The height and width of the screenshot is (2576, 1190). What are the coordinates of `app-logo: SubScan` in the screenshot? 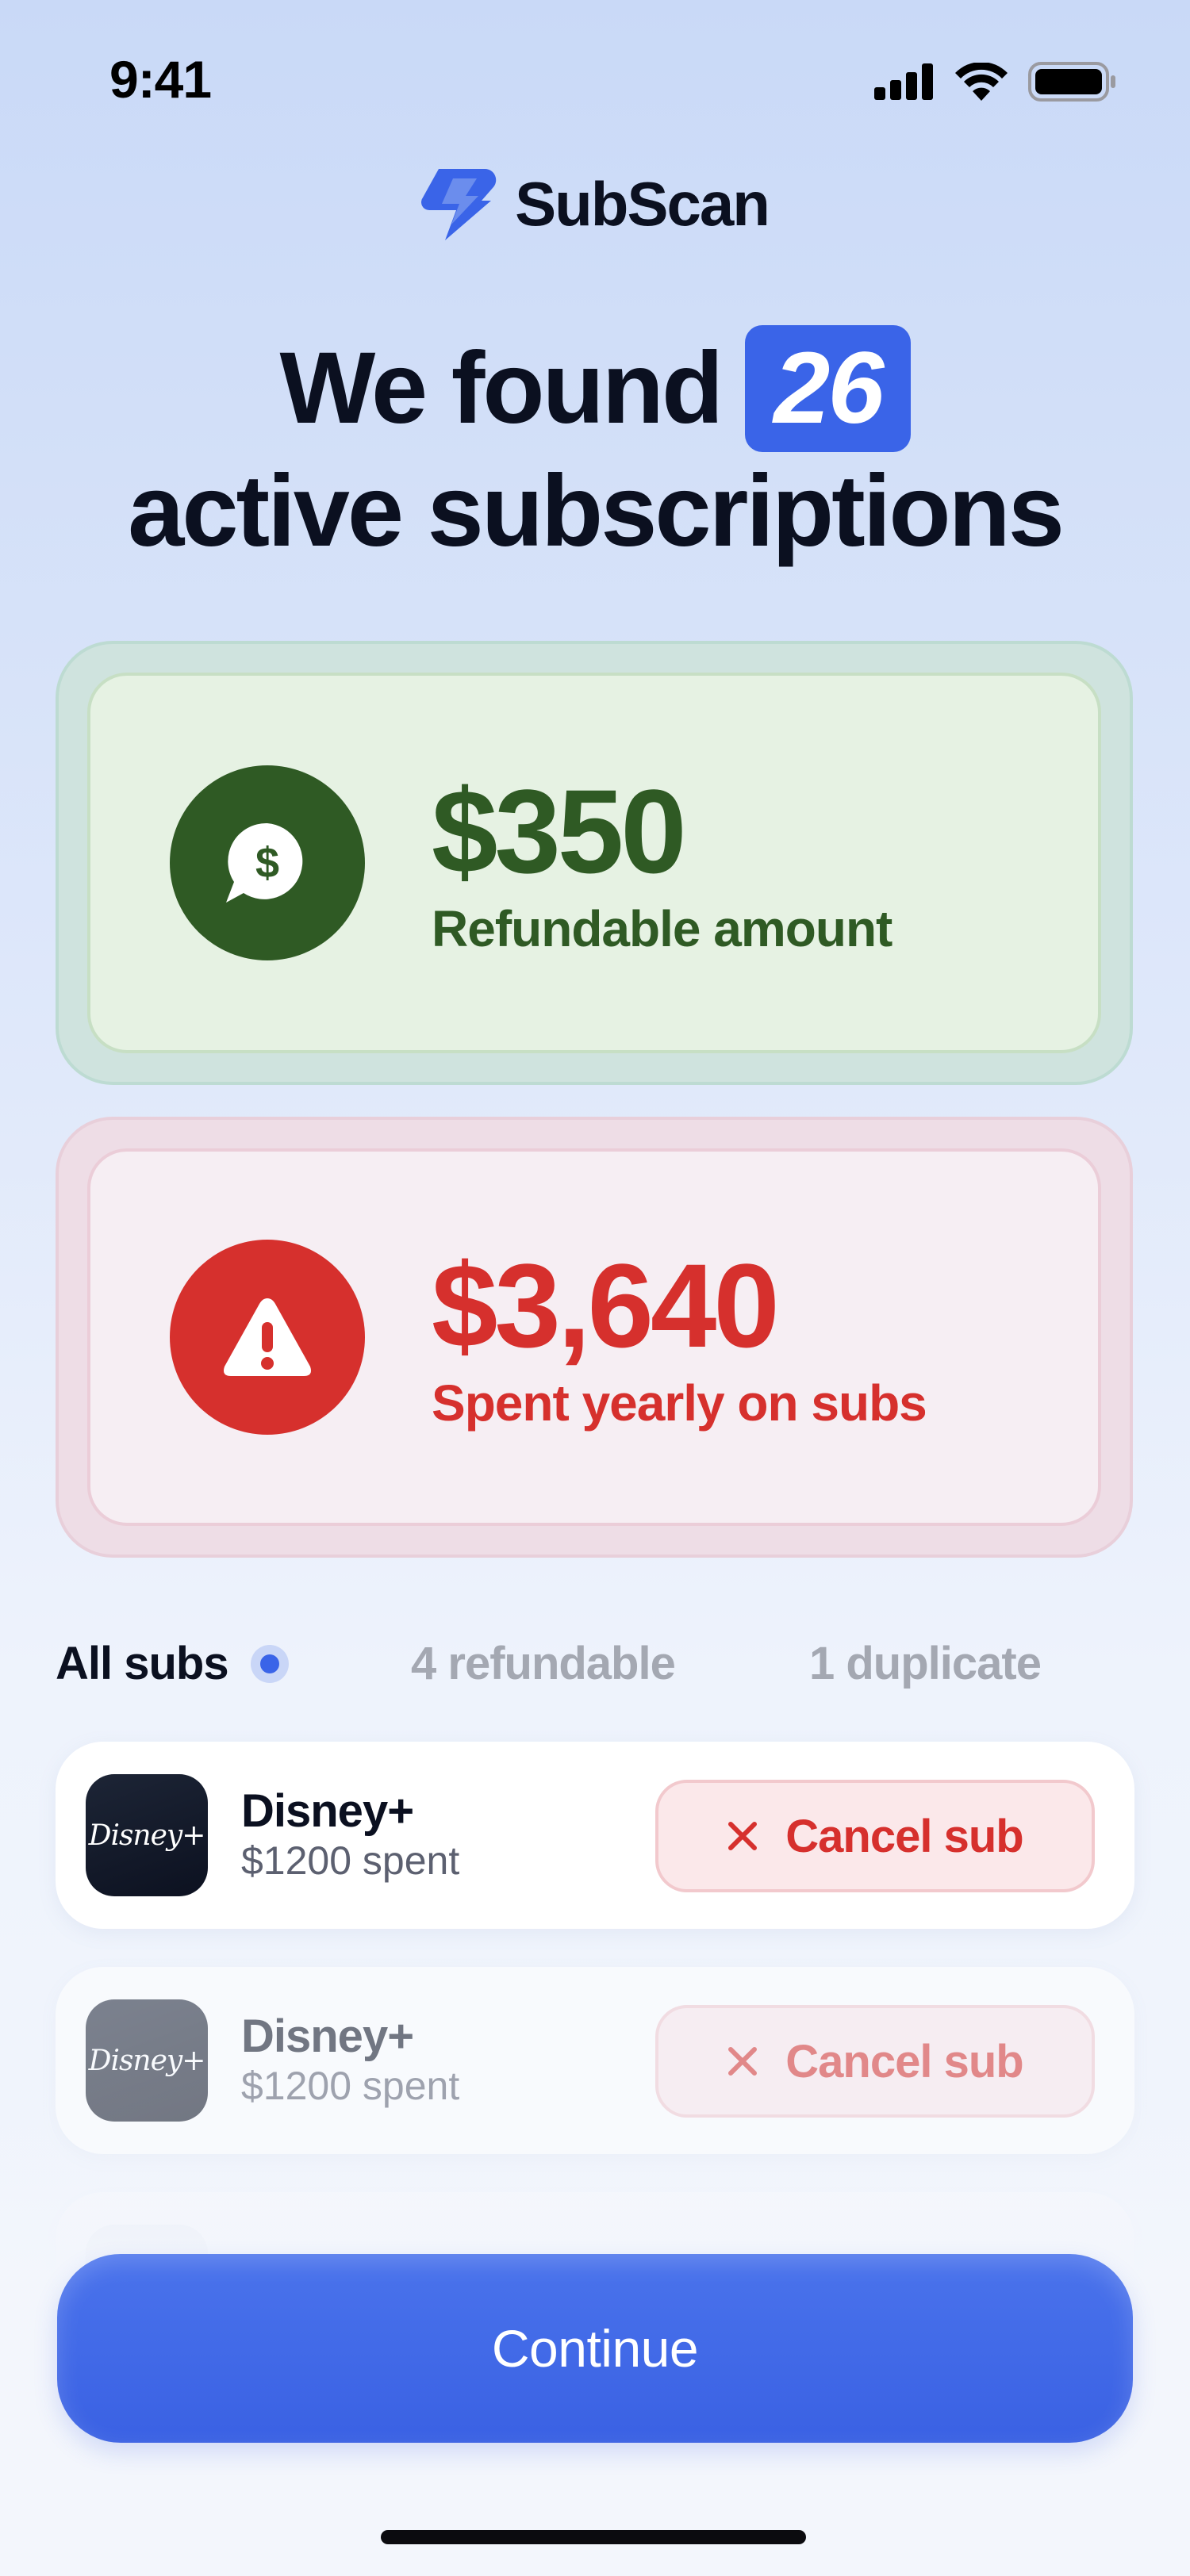 It's located at (595, 204).